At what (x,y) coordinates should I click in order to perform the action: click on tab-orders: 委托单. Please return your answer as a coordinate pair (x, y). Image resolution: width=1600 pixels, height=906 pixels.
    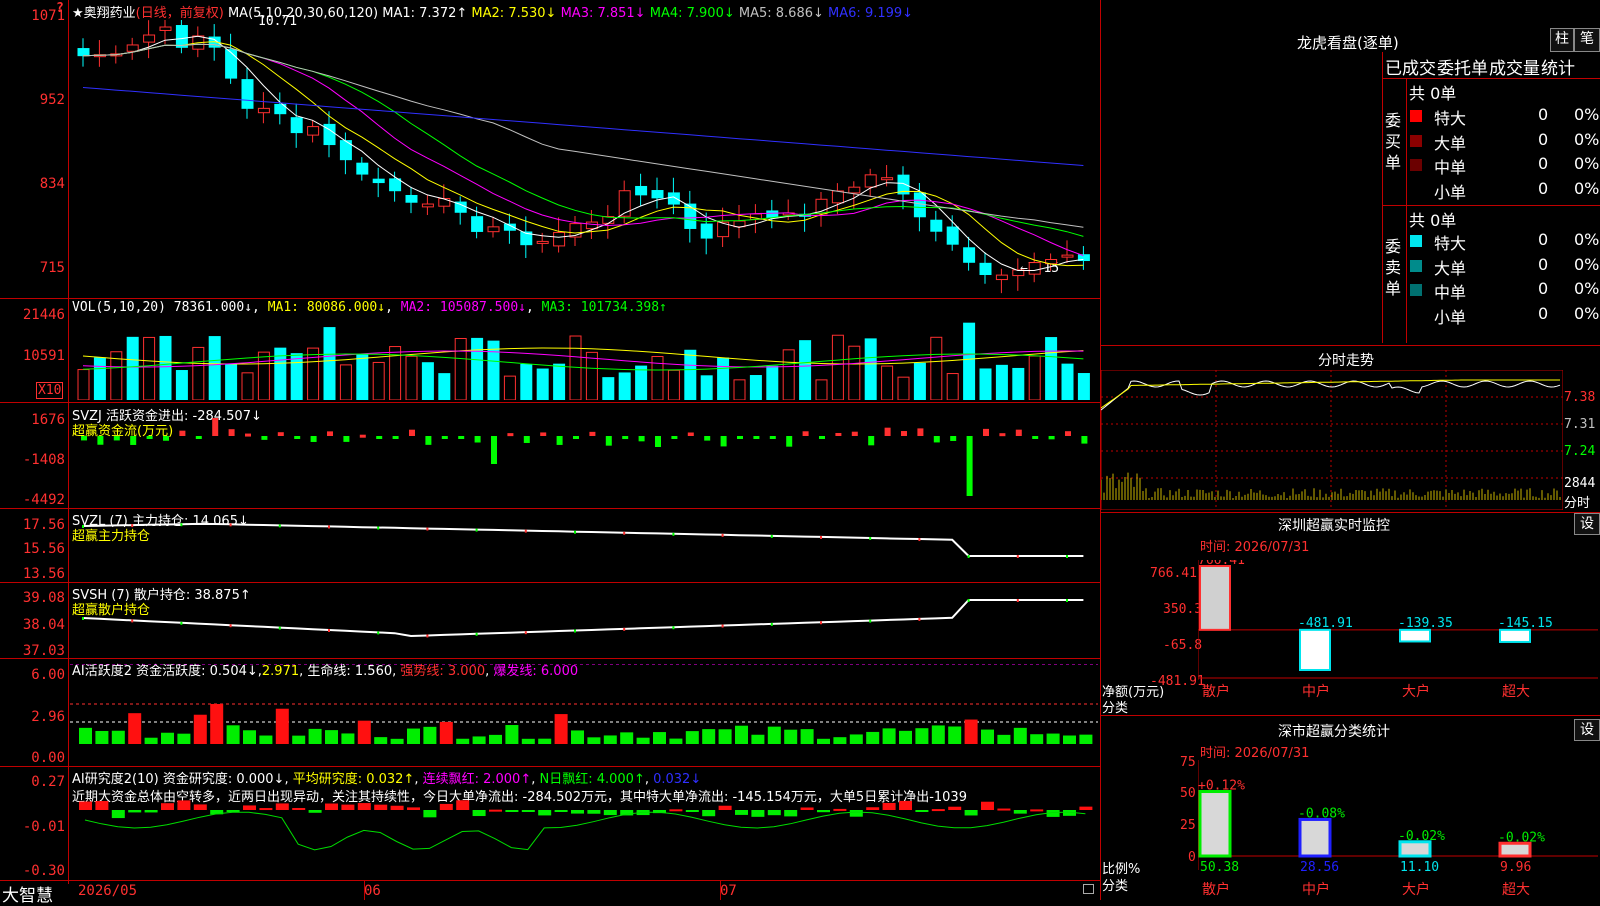
    Looking at the image, I should click on (1462, 66).